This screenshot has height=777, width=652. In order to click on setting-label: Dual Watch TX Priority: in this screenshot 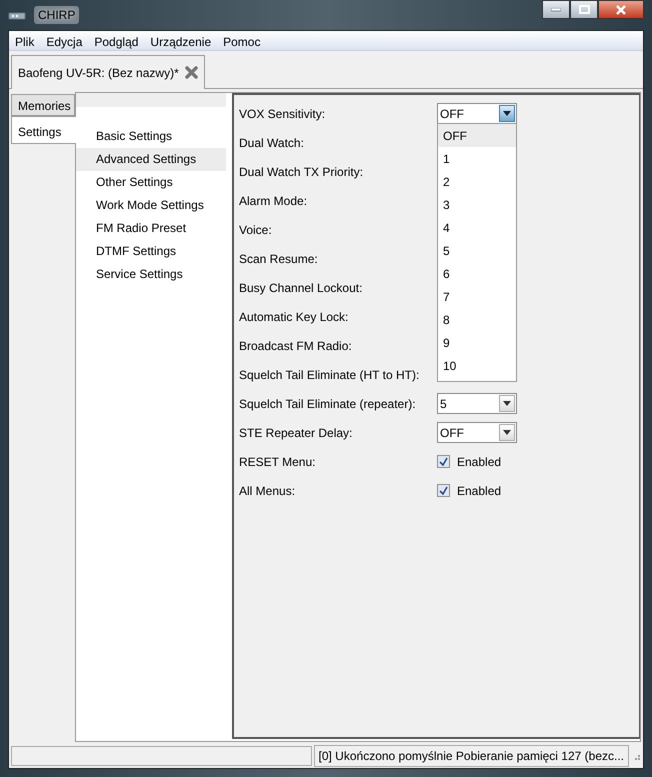, I will do `click(301, 172)`.